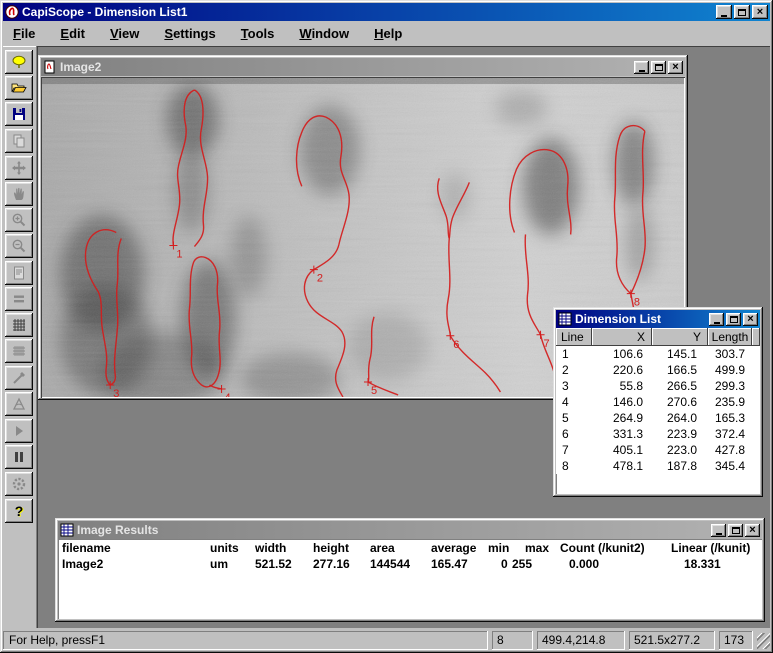 The width and height of the screenshot is (773, 653). Describe the element at coordinates (763, 641) in the screenshot. I see `resize-grip` at that location.